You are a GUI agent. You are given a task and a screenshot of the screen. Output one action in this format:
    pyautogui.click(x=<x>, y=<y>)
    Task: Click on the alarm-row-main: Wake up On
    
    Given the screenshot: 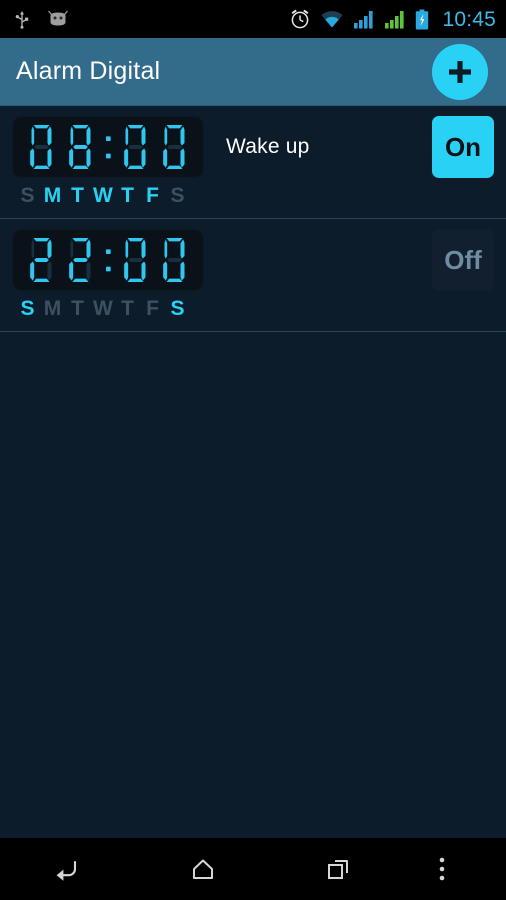 What is the action you would take?
    pyautogui.click(x=253, y=147)
    